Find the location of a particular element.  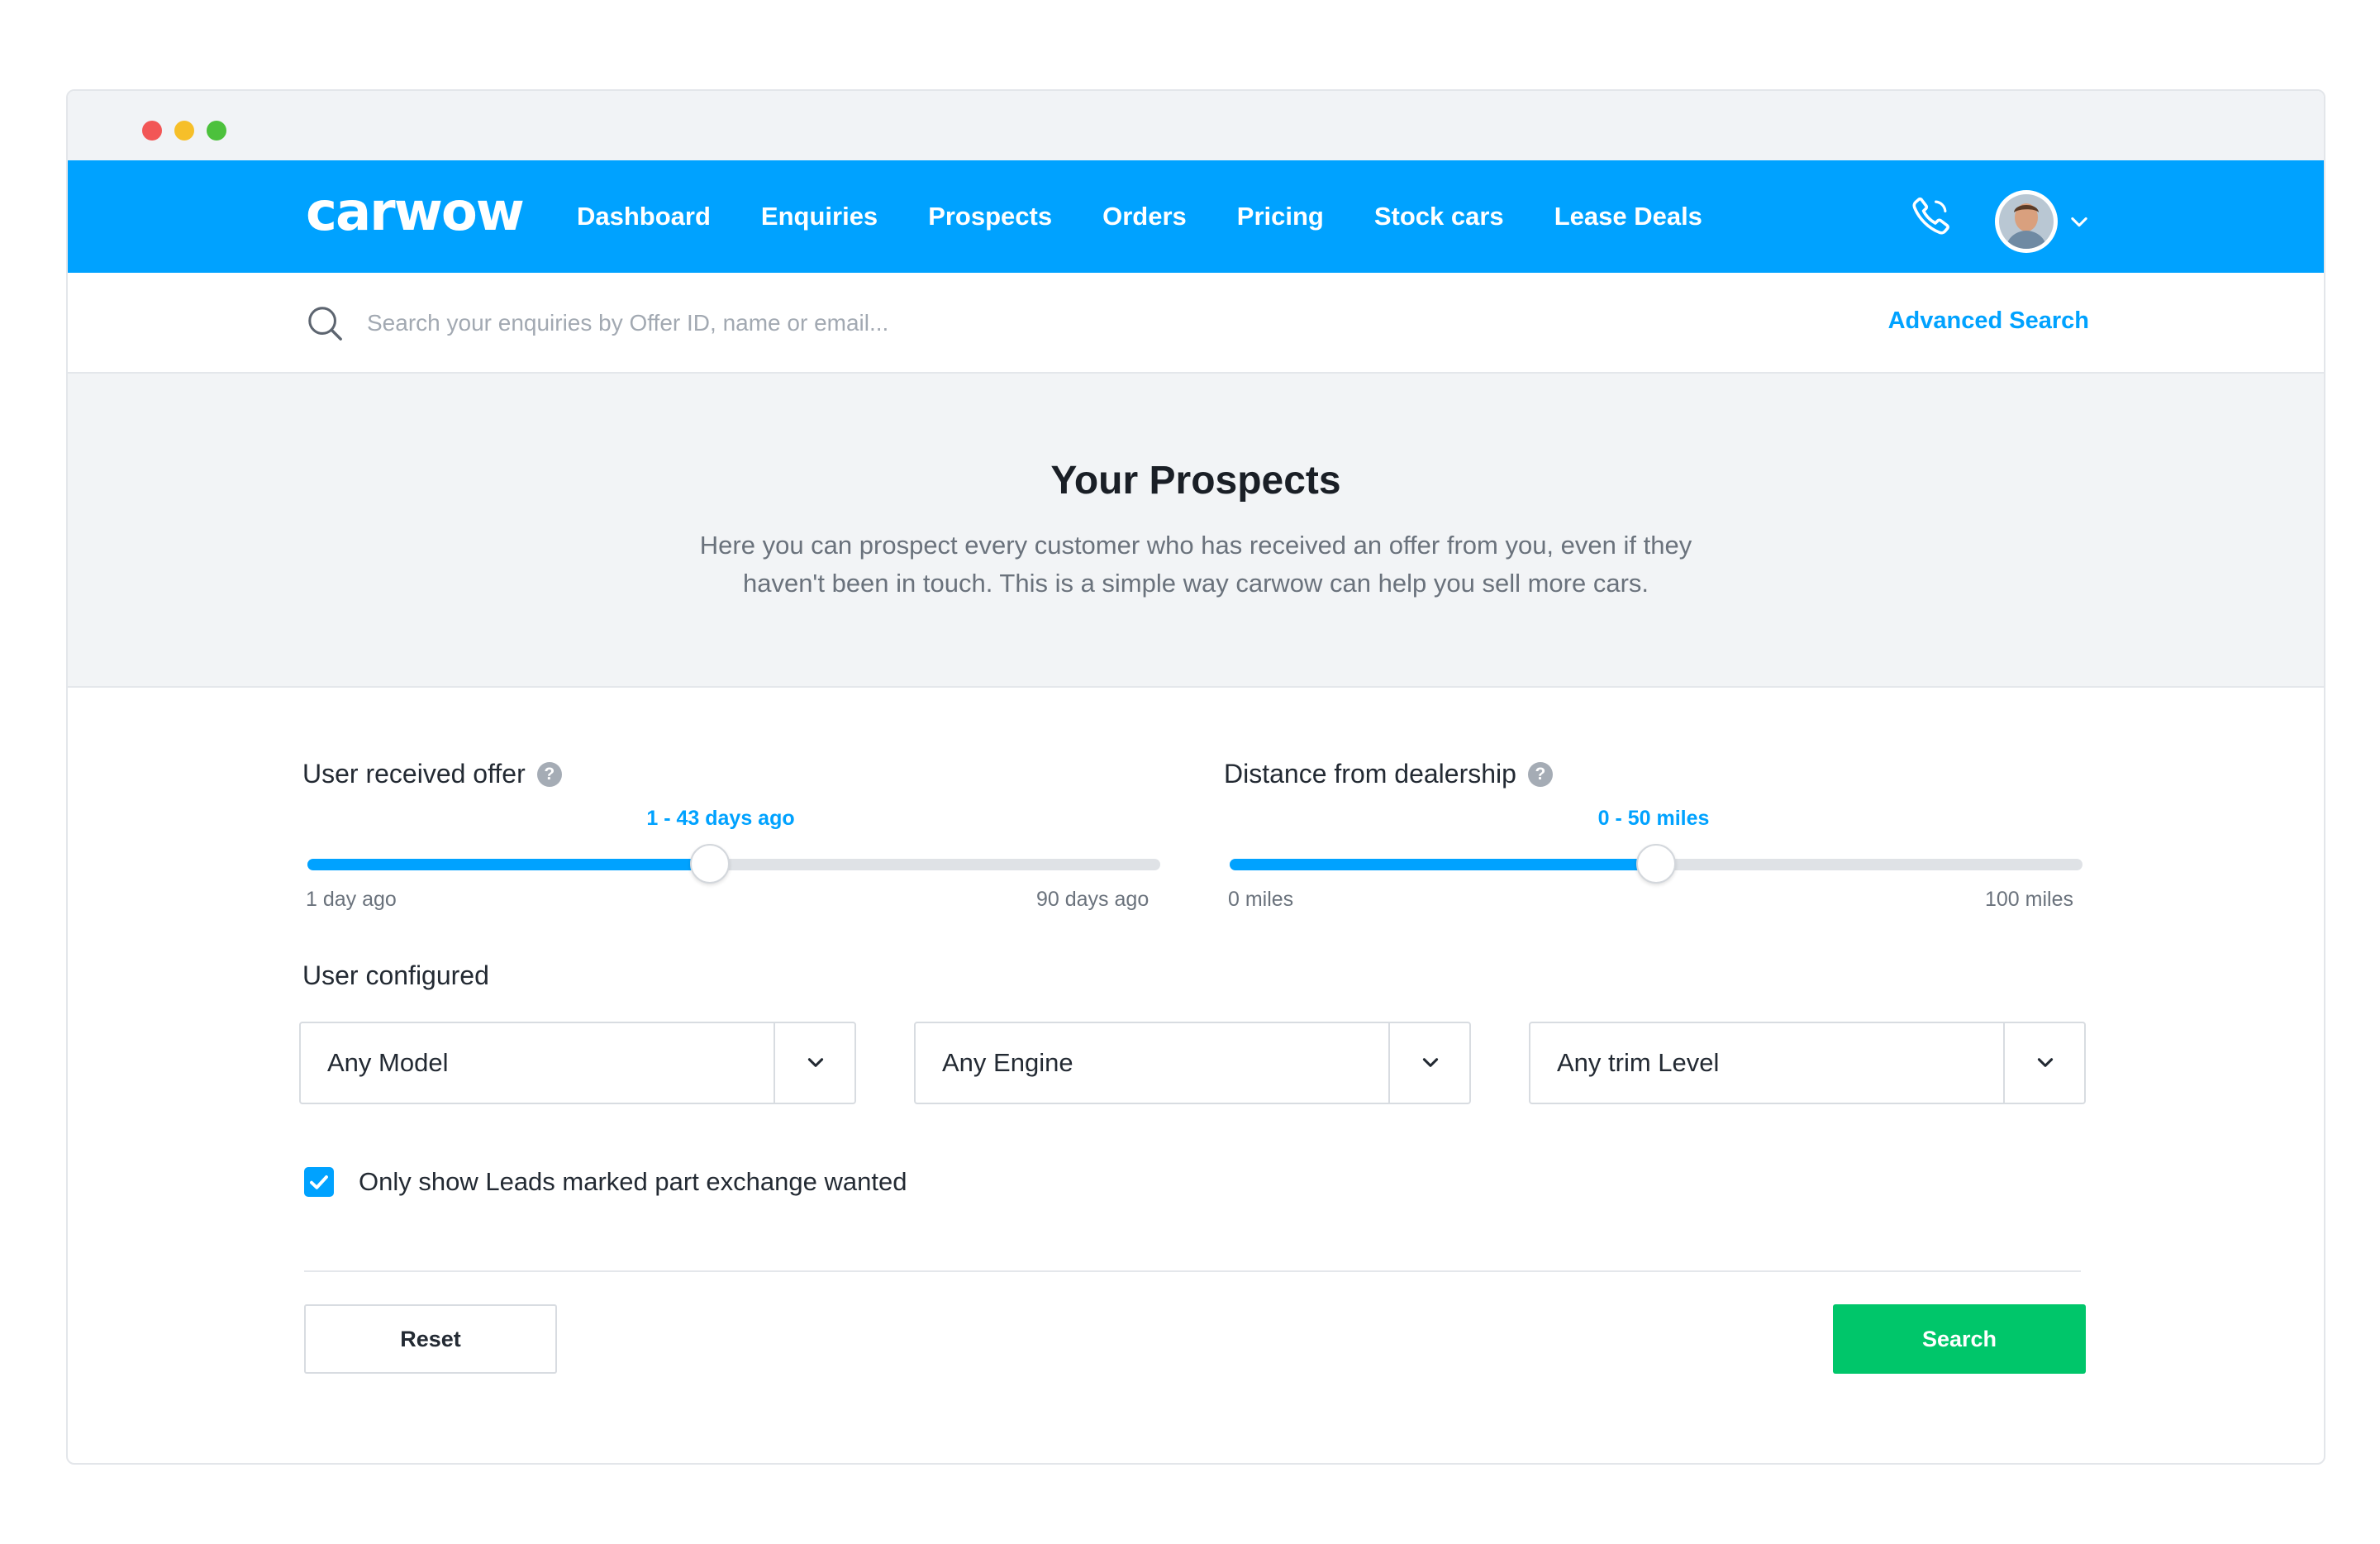

engine-select-value: Any Engine is located at coordinates (1007, 1063).